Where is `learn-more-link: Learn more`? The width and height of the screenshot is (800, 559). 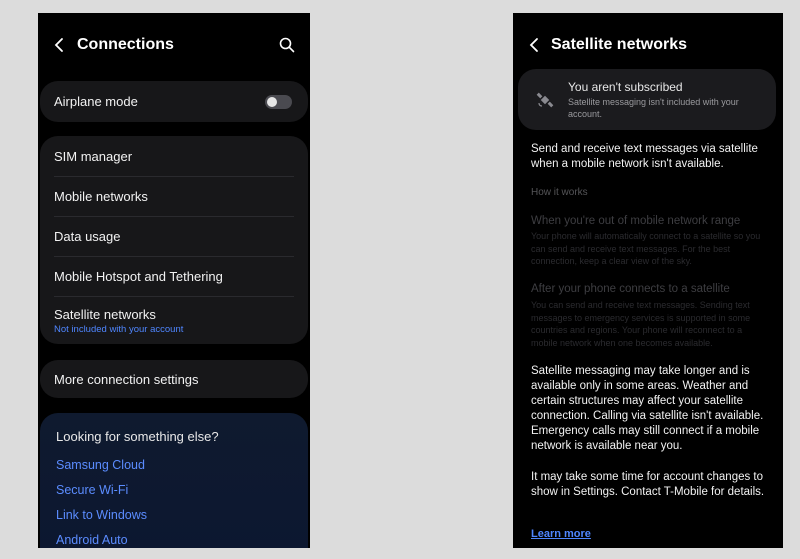 learn-more-link: Learn more is located at coordinates (561, 534).